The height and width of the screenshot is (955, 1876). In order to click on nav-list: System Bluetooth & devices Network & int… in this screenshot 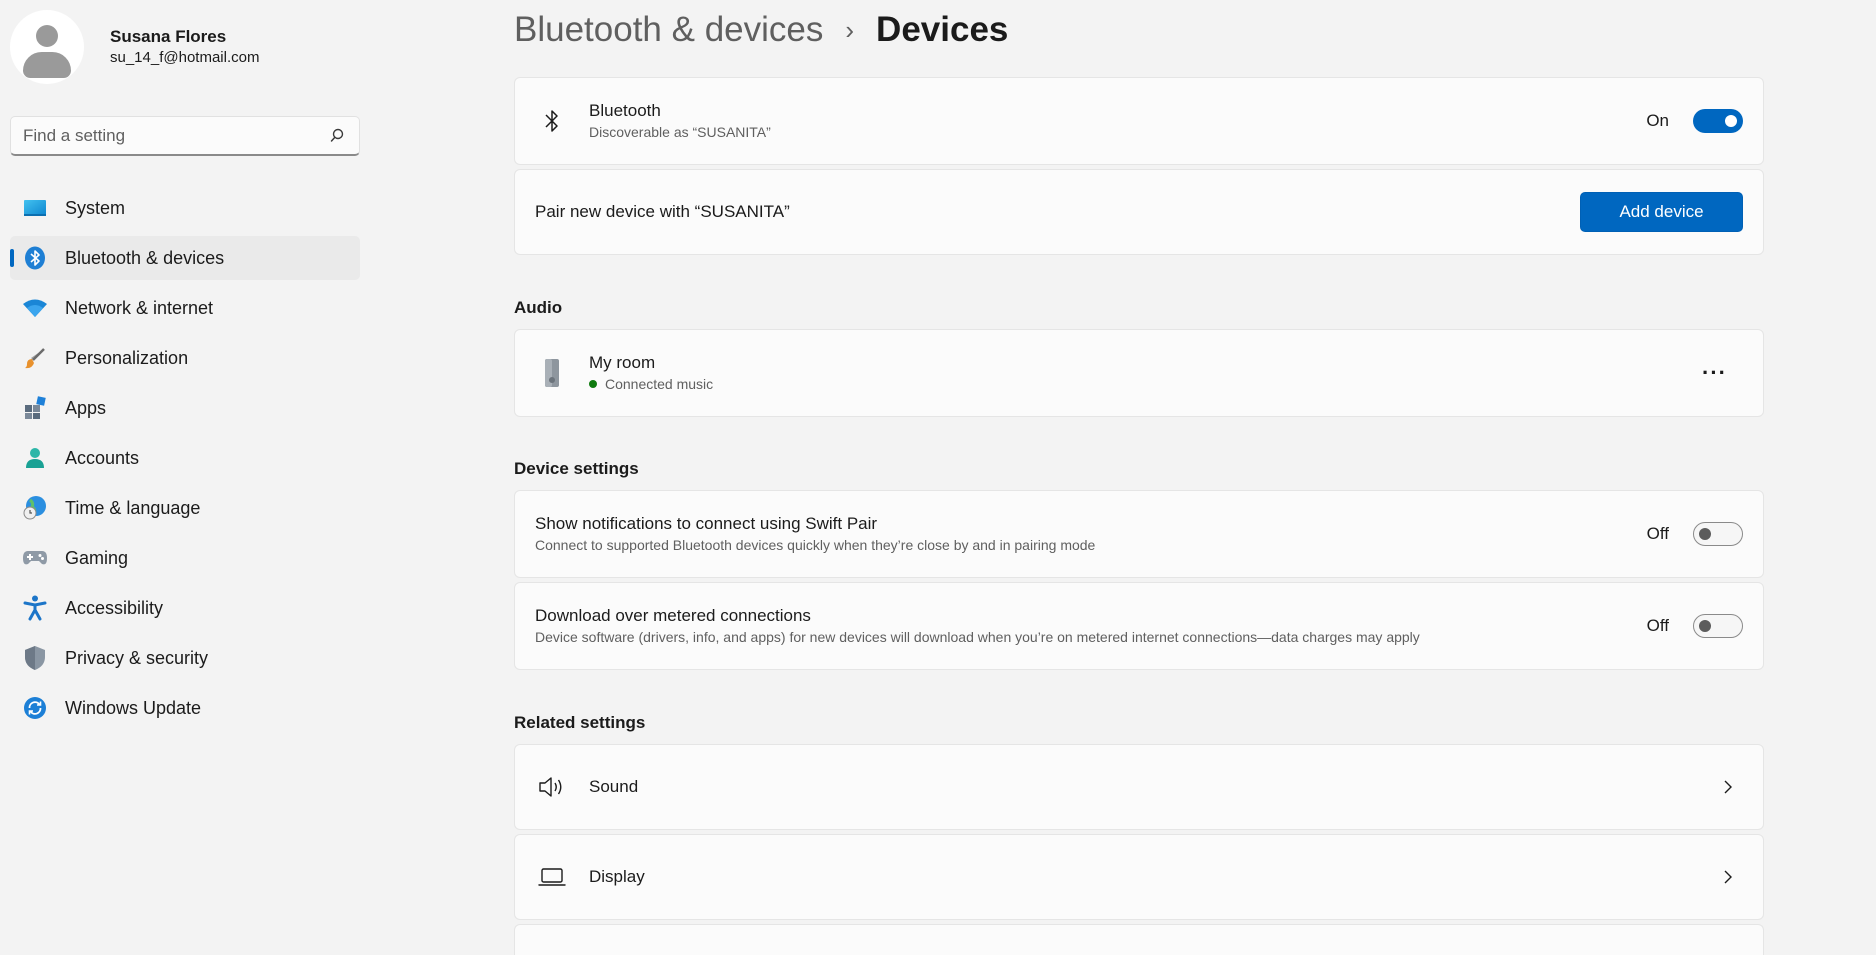, I will do `click(185, 461)`.